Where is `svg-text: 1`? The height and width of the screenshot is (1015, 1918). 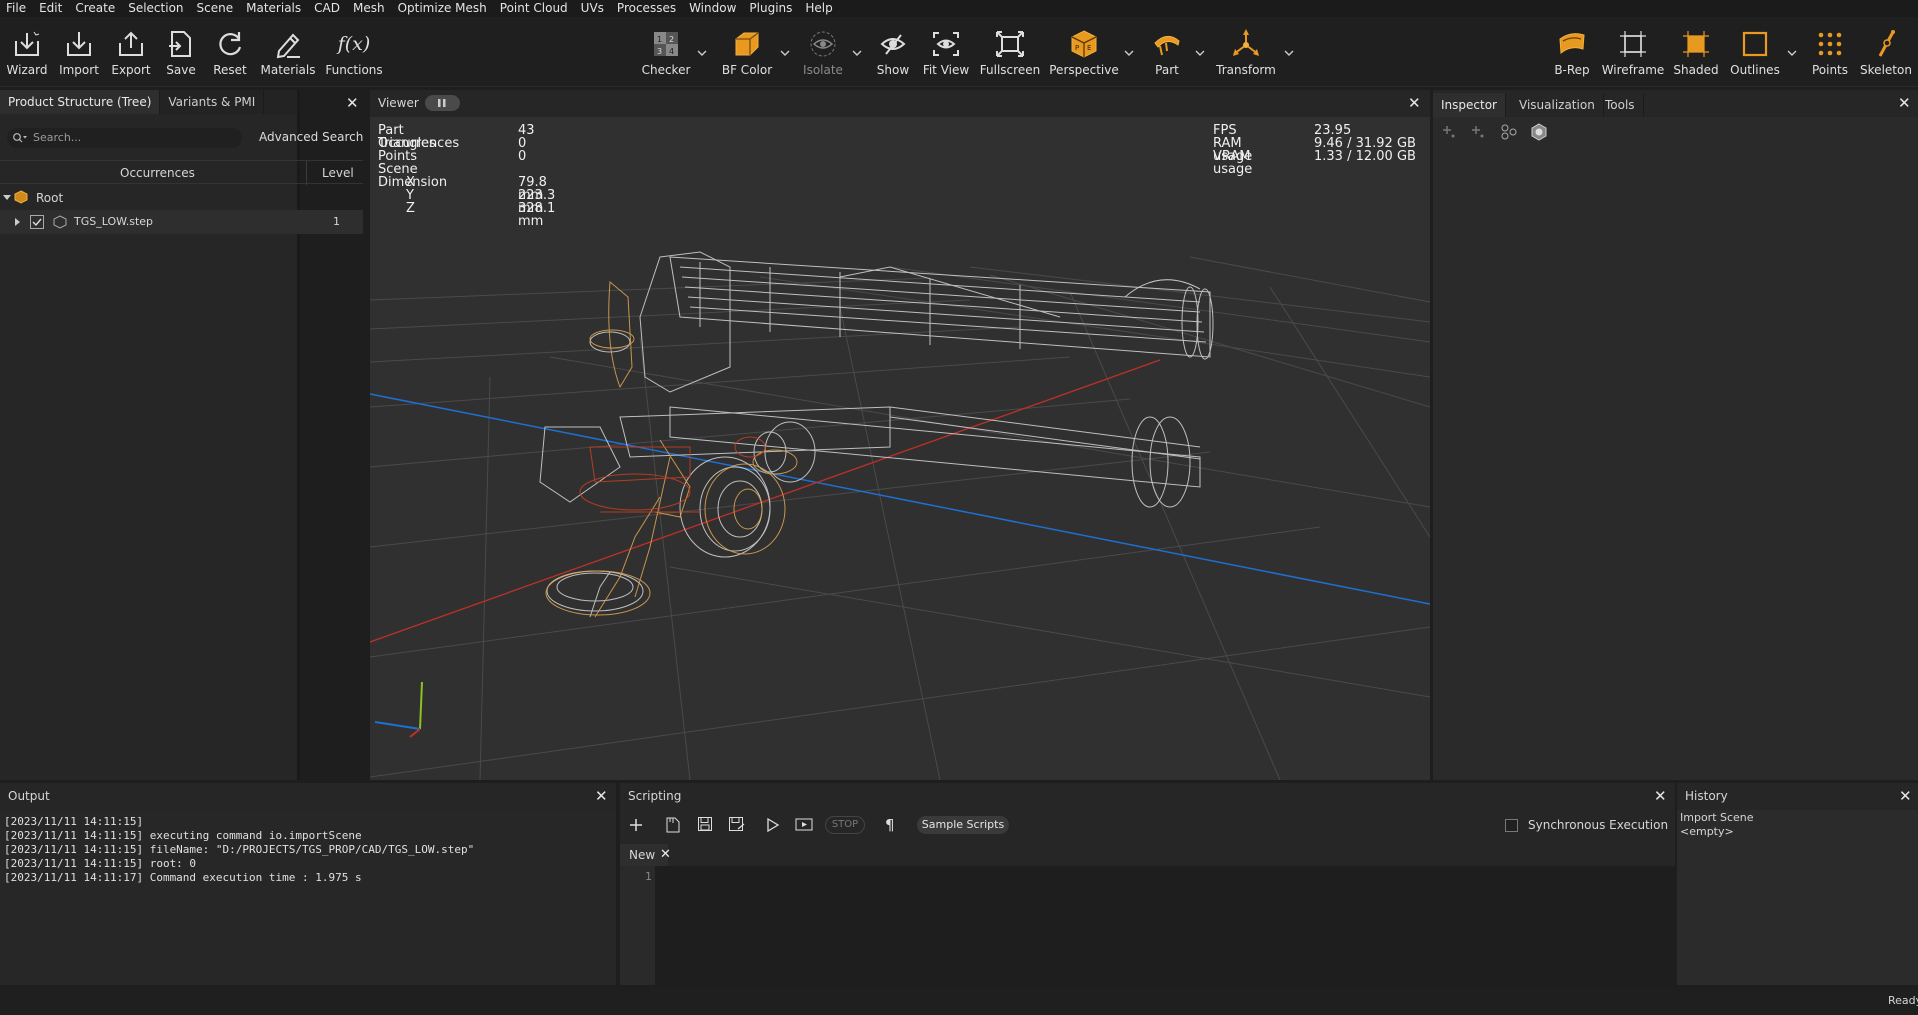
svg-text: 1 is located at coordinates (659, 39).